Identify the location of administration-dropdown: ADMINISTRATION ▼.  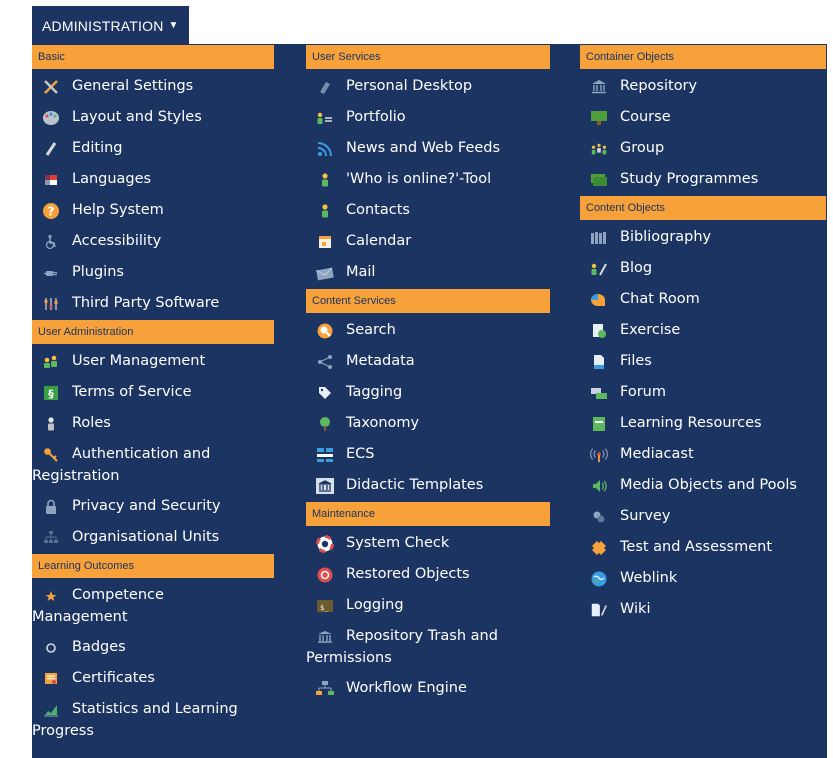
(110, 25).